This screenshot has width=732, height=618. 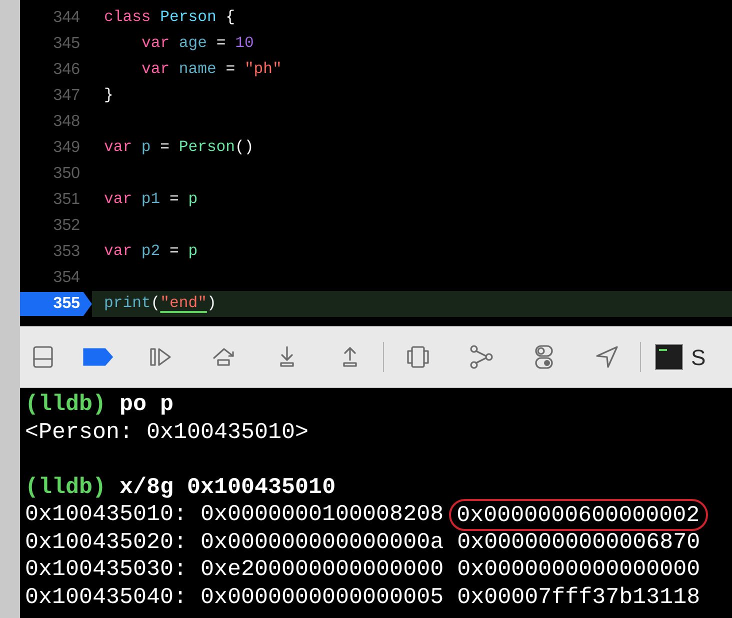 I want to click on view-hierarchy-icon, so click(x=417, y=357).